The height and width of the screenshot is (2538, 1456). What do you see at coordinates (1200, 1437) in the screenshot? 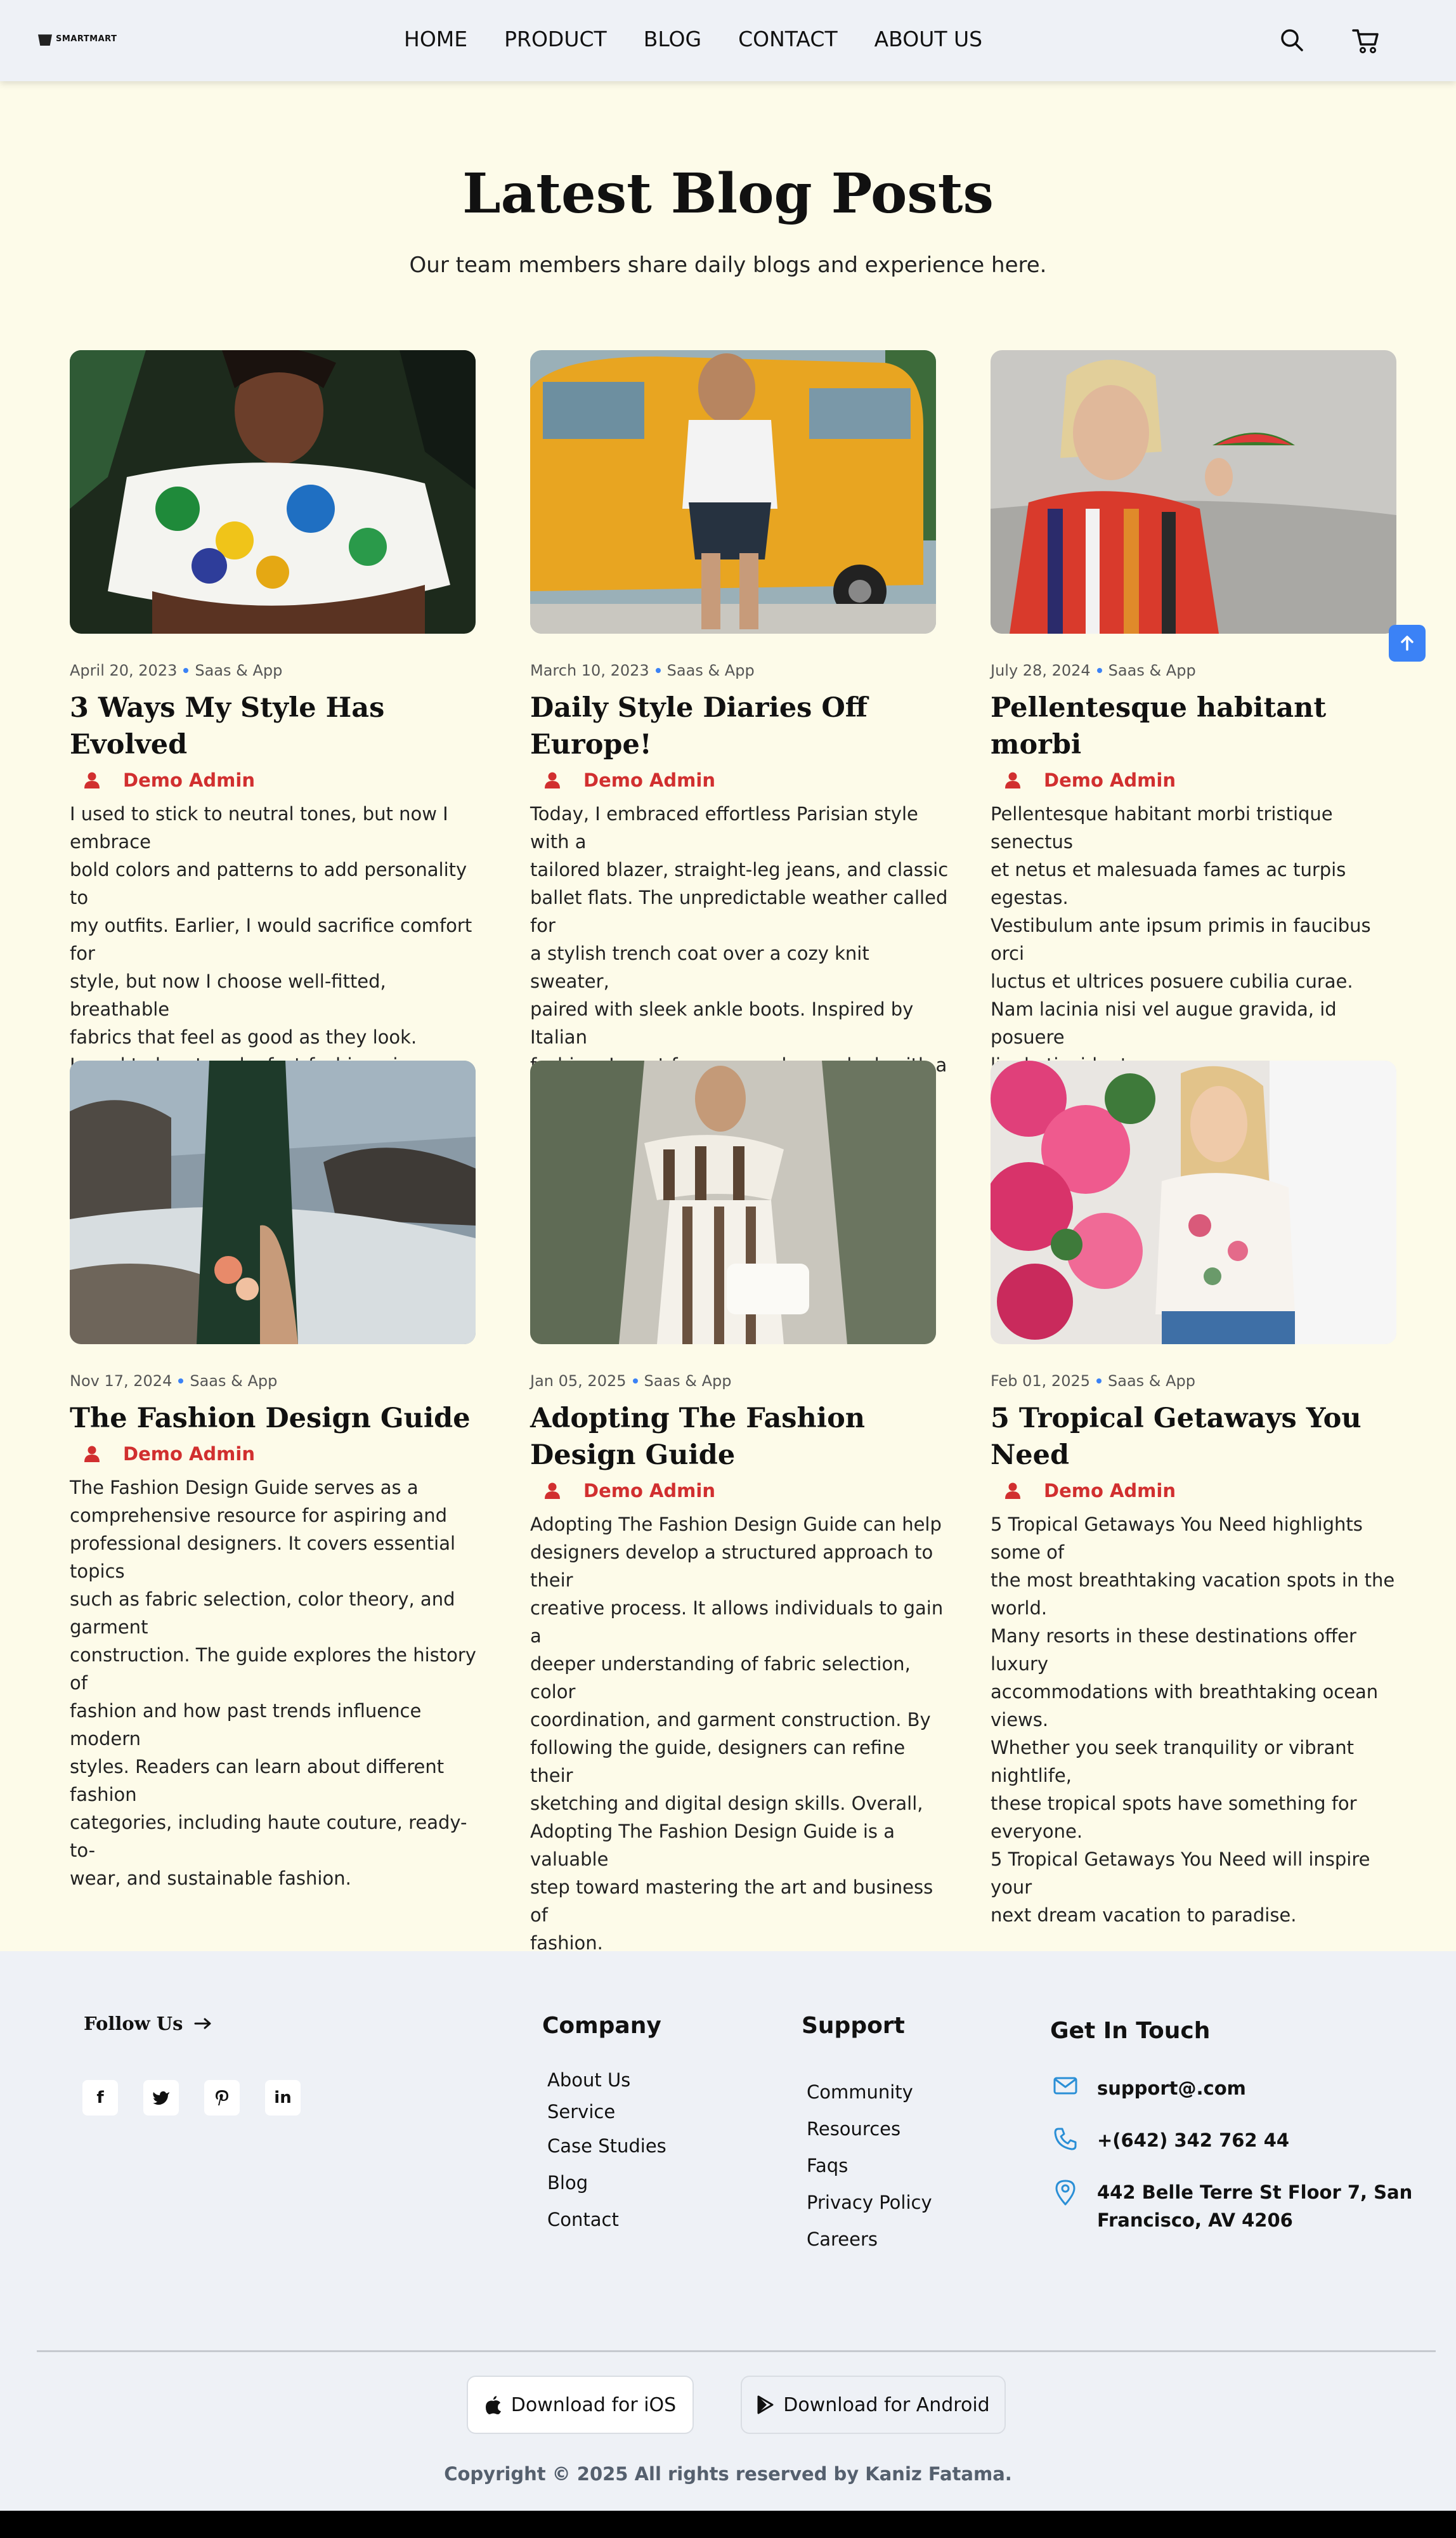
I see `post-title: 5 Tropical Getaways You Need` at bounding box center [1200, 1437].